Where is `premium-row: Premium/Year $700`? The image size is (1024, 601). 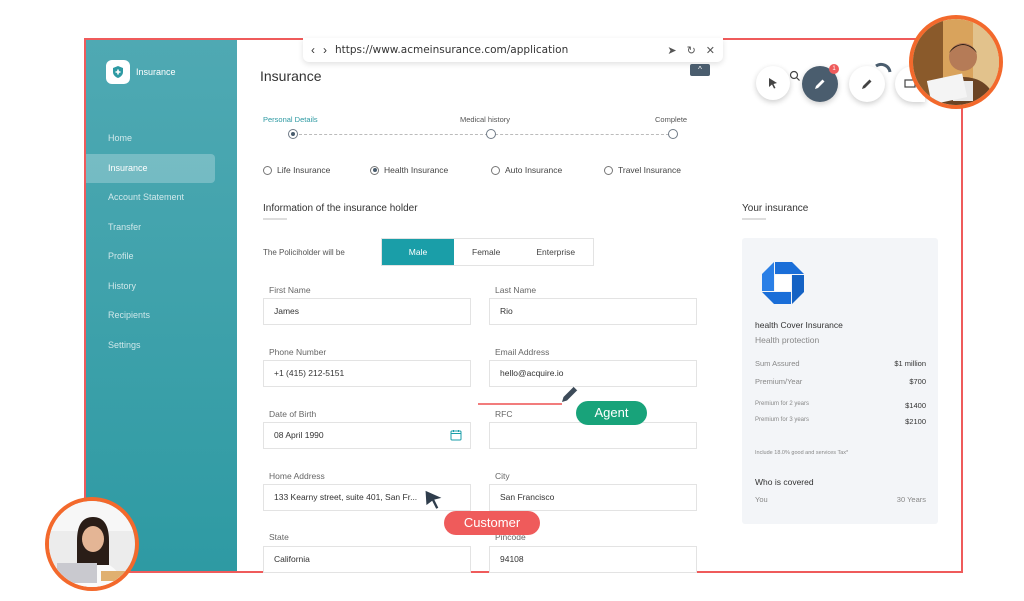
premium-row: Premium/Year $700 is located at coordinates (840, 381).